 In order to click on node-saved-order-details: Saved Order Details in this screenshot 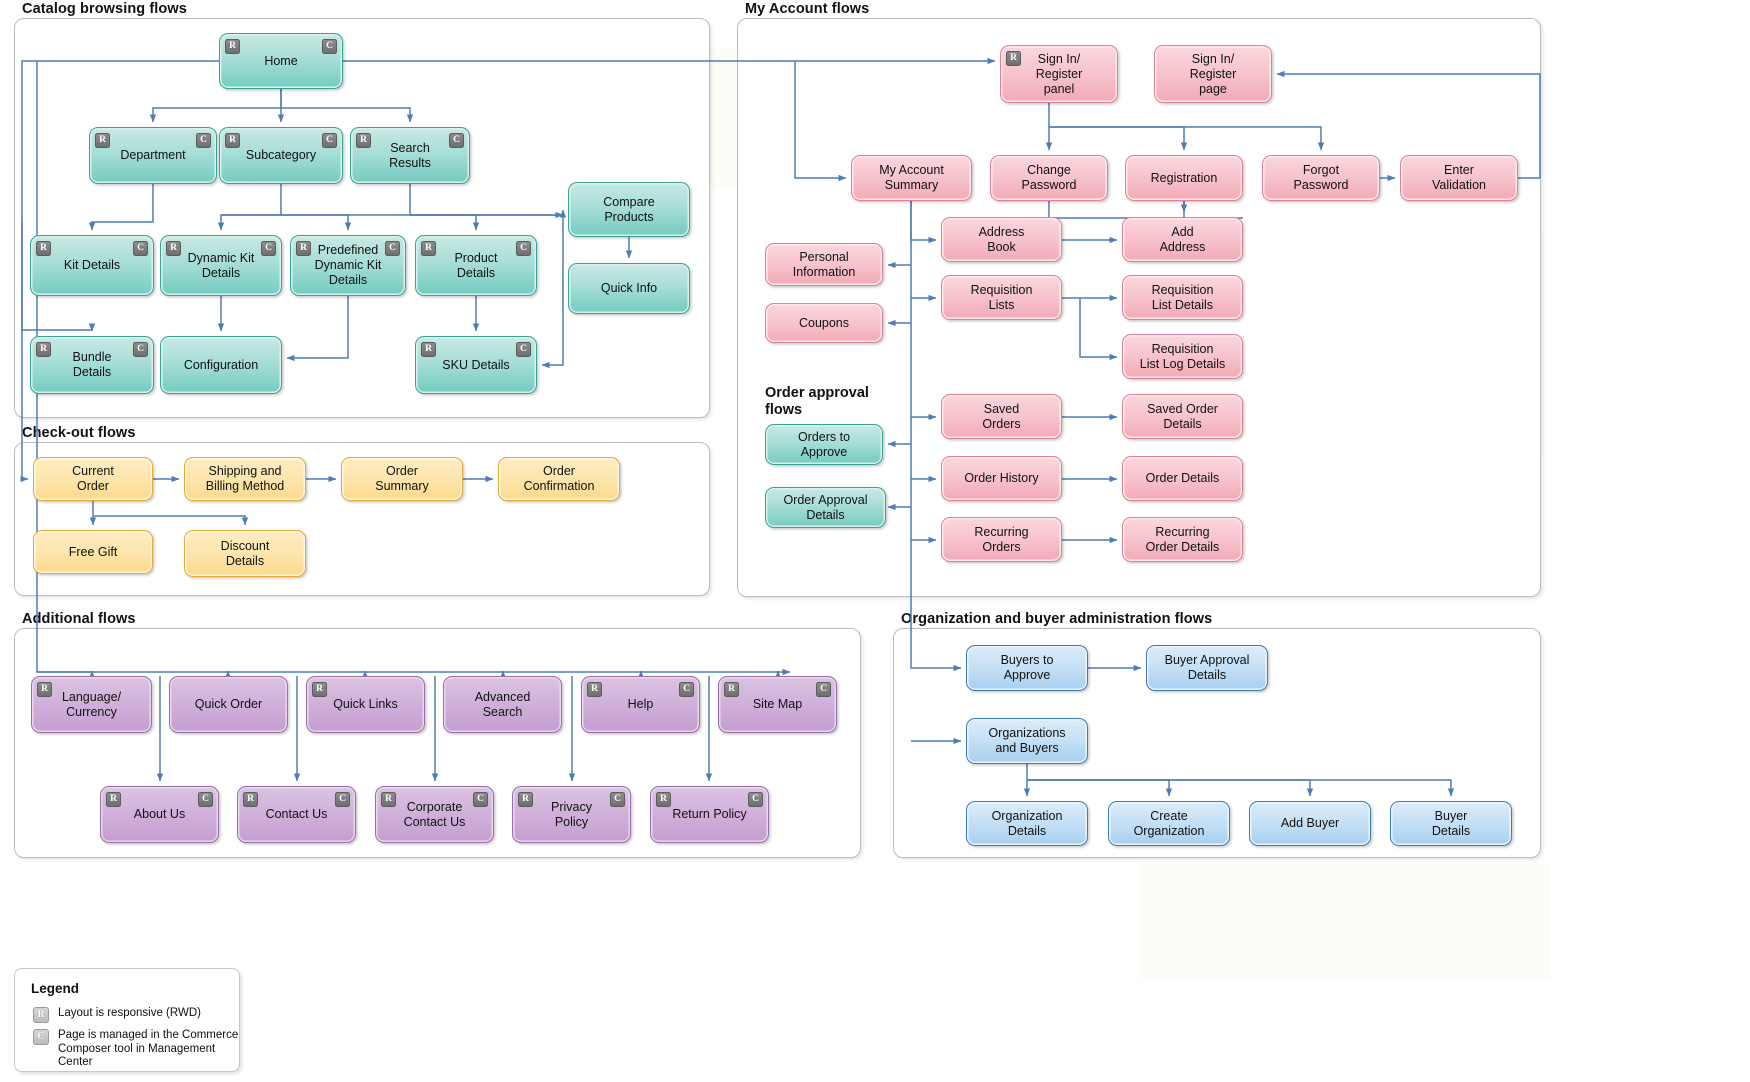, I will do `click(1182, 416)`.